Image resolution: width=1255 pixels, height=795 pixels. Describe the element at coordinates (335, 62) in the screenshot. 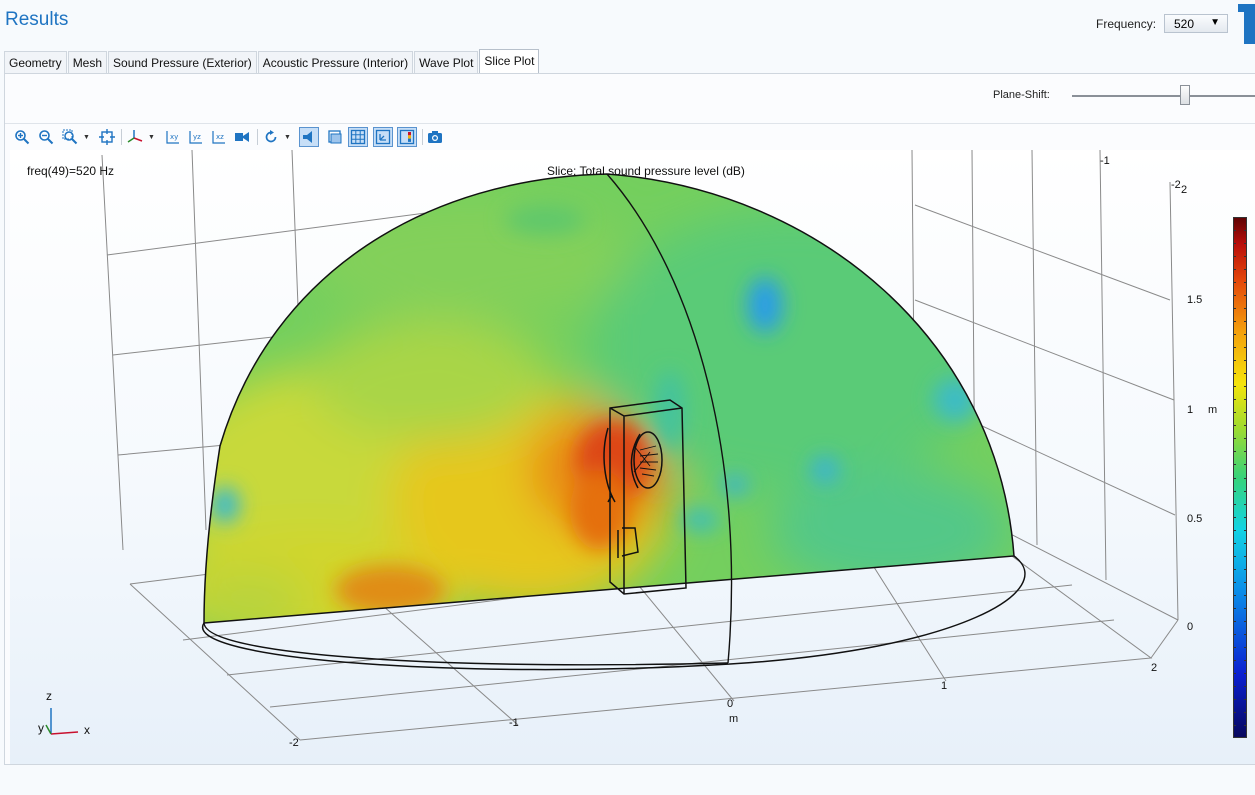

I see `tab-acoustic-pressure-interior: Acoustic Pressure (Interior)` at that location.